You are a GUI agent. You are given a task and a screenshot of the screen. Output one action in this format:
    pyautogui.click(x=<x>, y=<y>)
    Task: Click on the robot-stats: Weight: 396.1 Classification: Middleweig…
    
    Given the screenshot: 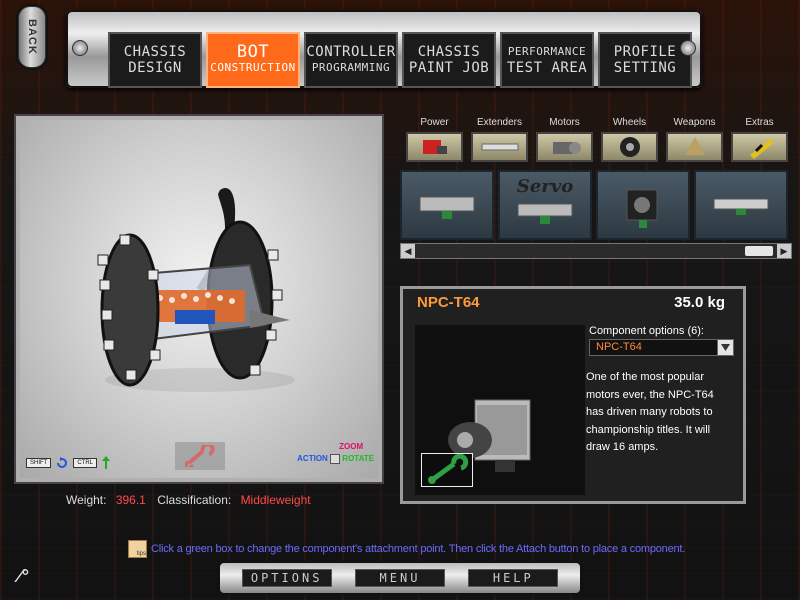 What is the action you would take?
    pyautogui.click(x=192, y=500)
    